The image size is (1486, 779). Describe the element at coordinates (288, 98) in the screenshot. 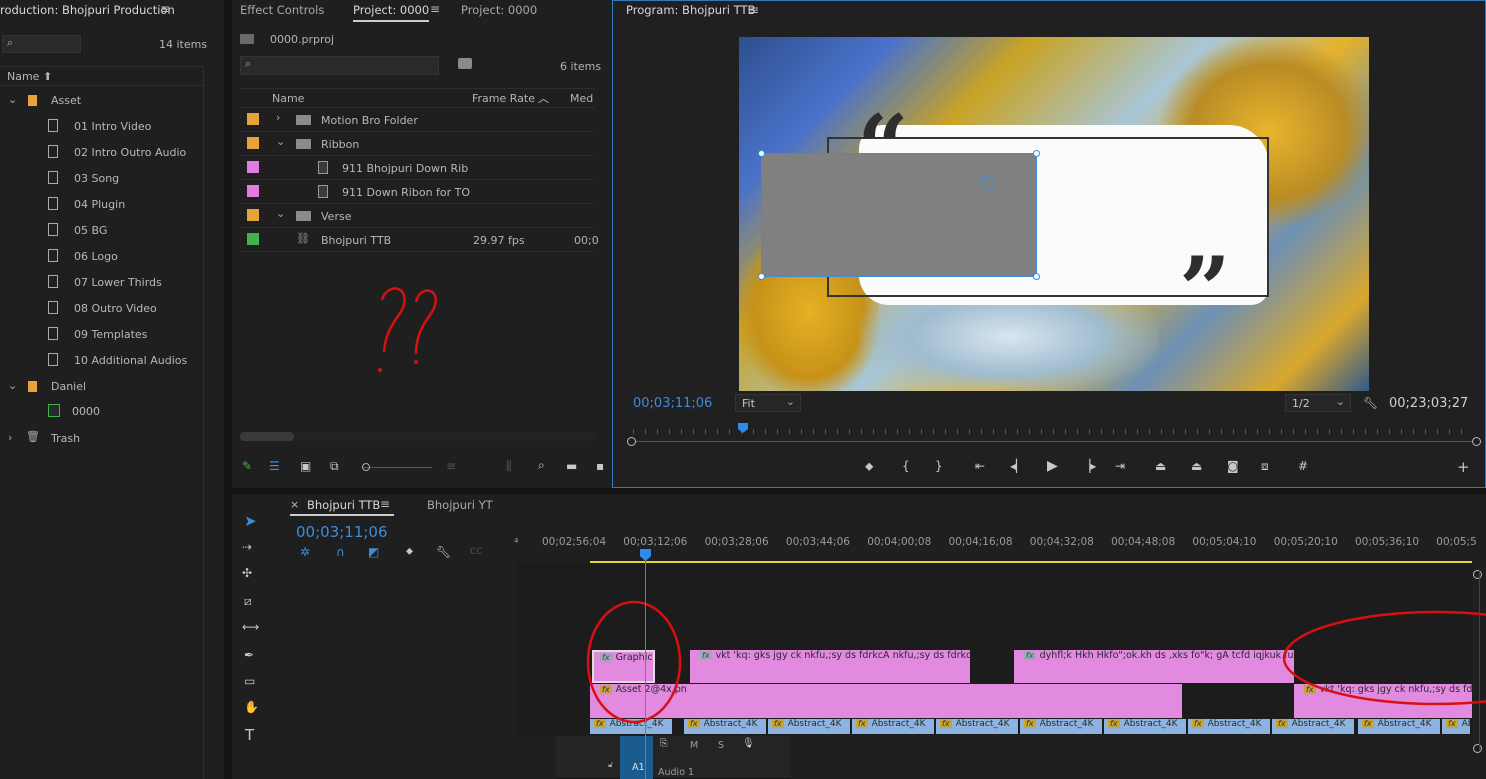

I see `header-name: Name` at that location.